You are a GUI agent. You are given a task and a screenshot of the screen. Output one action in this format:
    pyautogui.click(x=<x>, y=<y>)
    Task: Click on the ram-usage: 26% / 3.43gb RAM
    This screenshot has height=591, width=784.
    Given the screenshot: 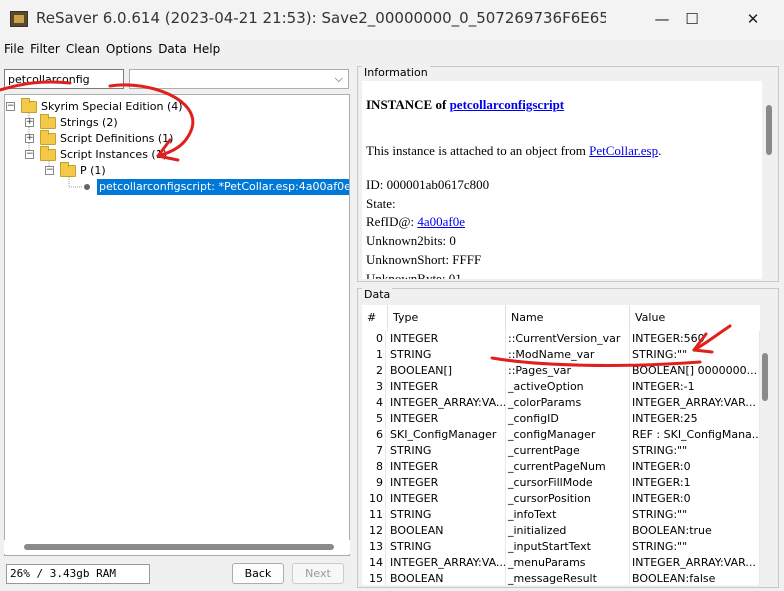 What is the action you would take?
    pyautogui.click(x=78, y=574)
    